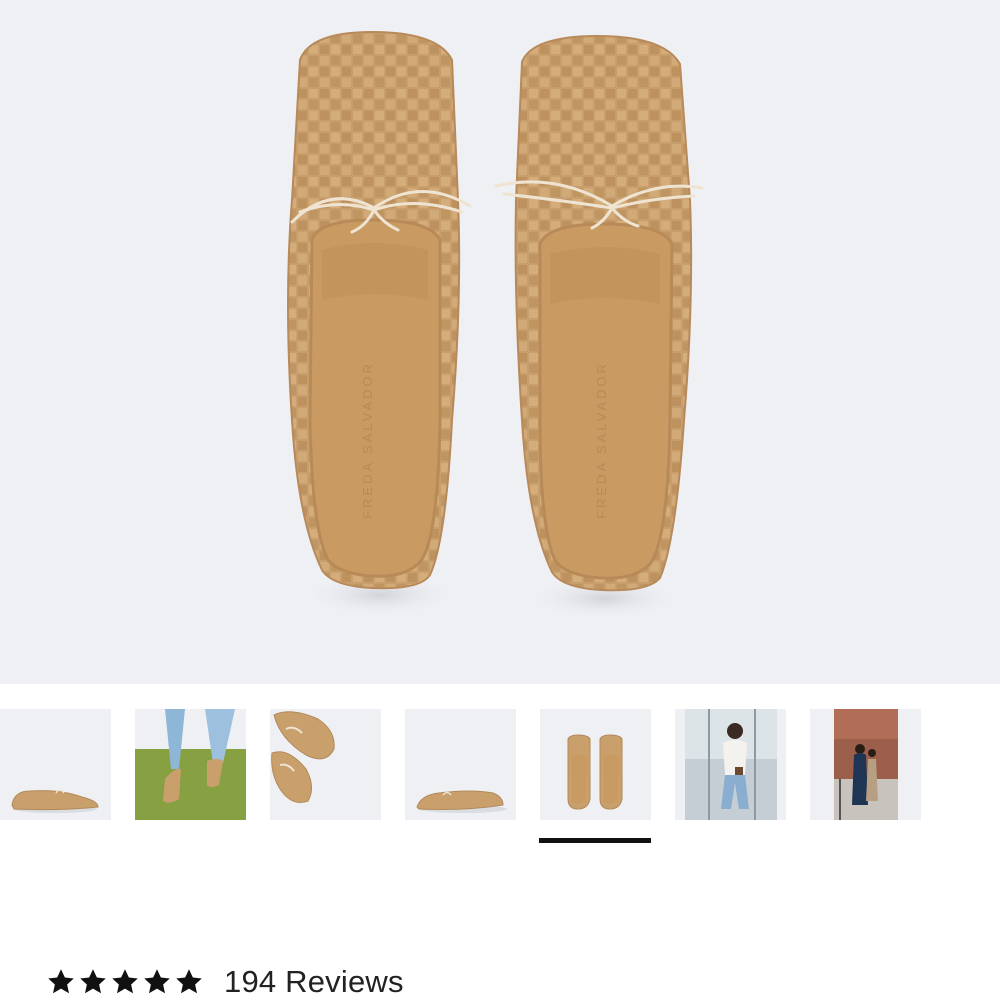 The image size is (1000, 1002). I want to click on rating-summary: 194 Reviews, so click(225, 982).